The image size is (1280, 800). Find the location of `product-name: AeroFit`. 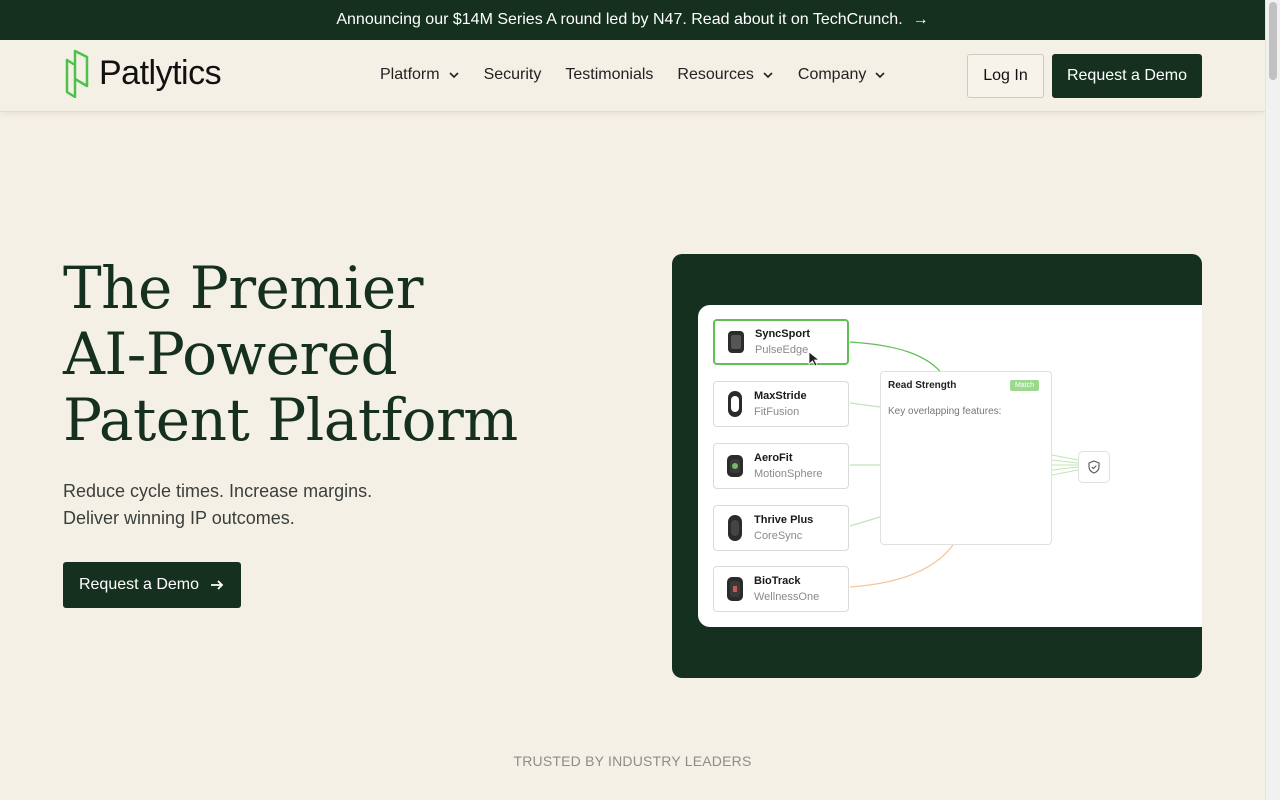

product-name: AeroFit is located at coordinates (773, 458).